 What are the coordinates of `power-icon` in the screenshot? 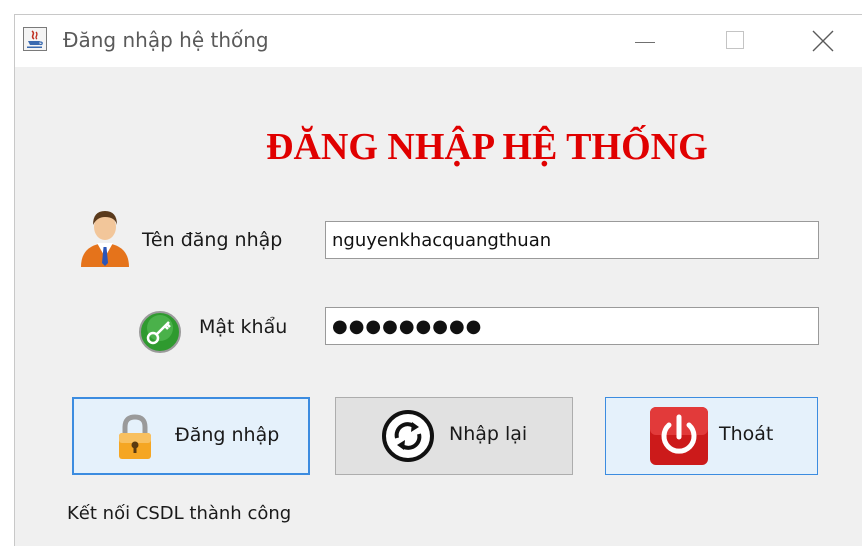 It's located at (679, 436).